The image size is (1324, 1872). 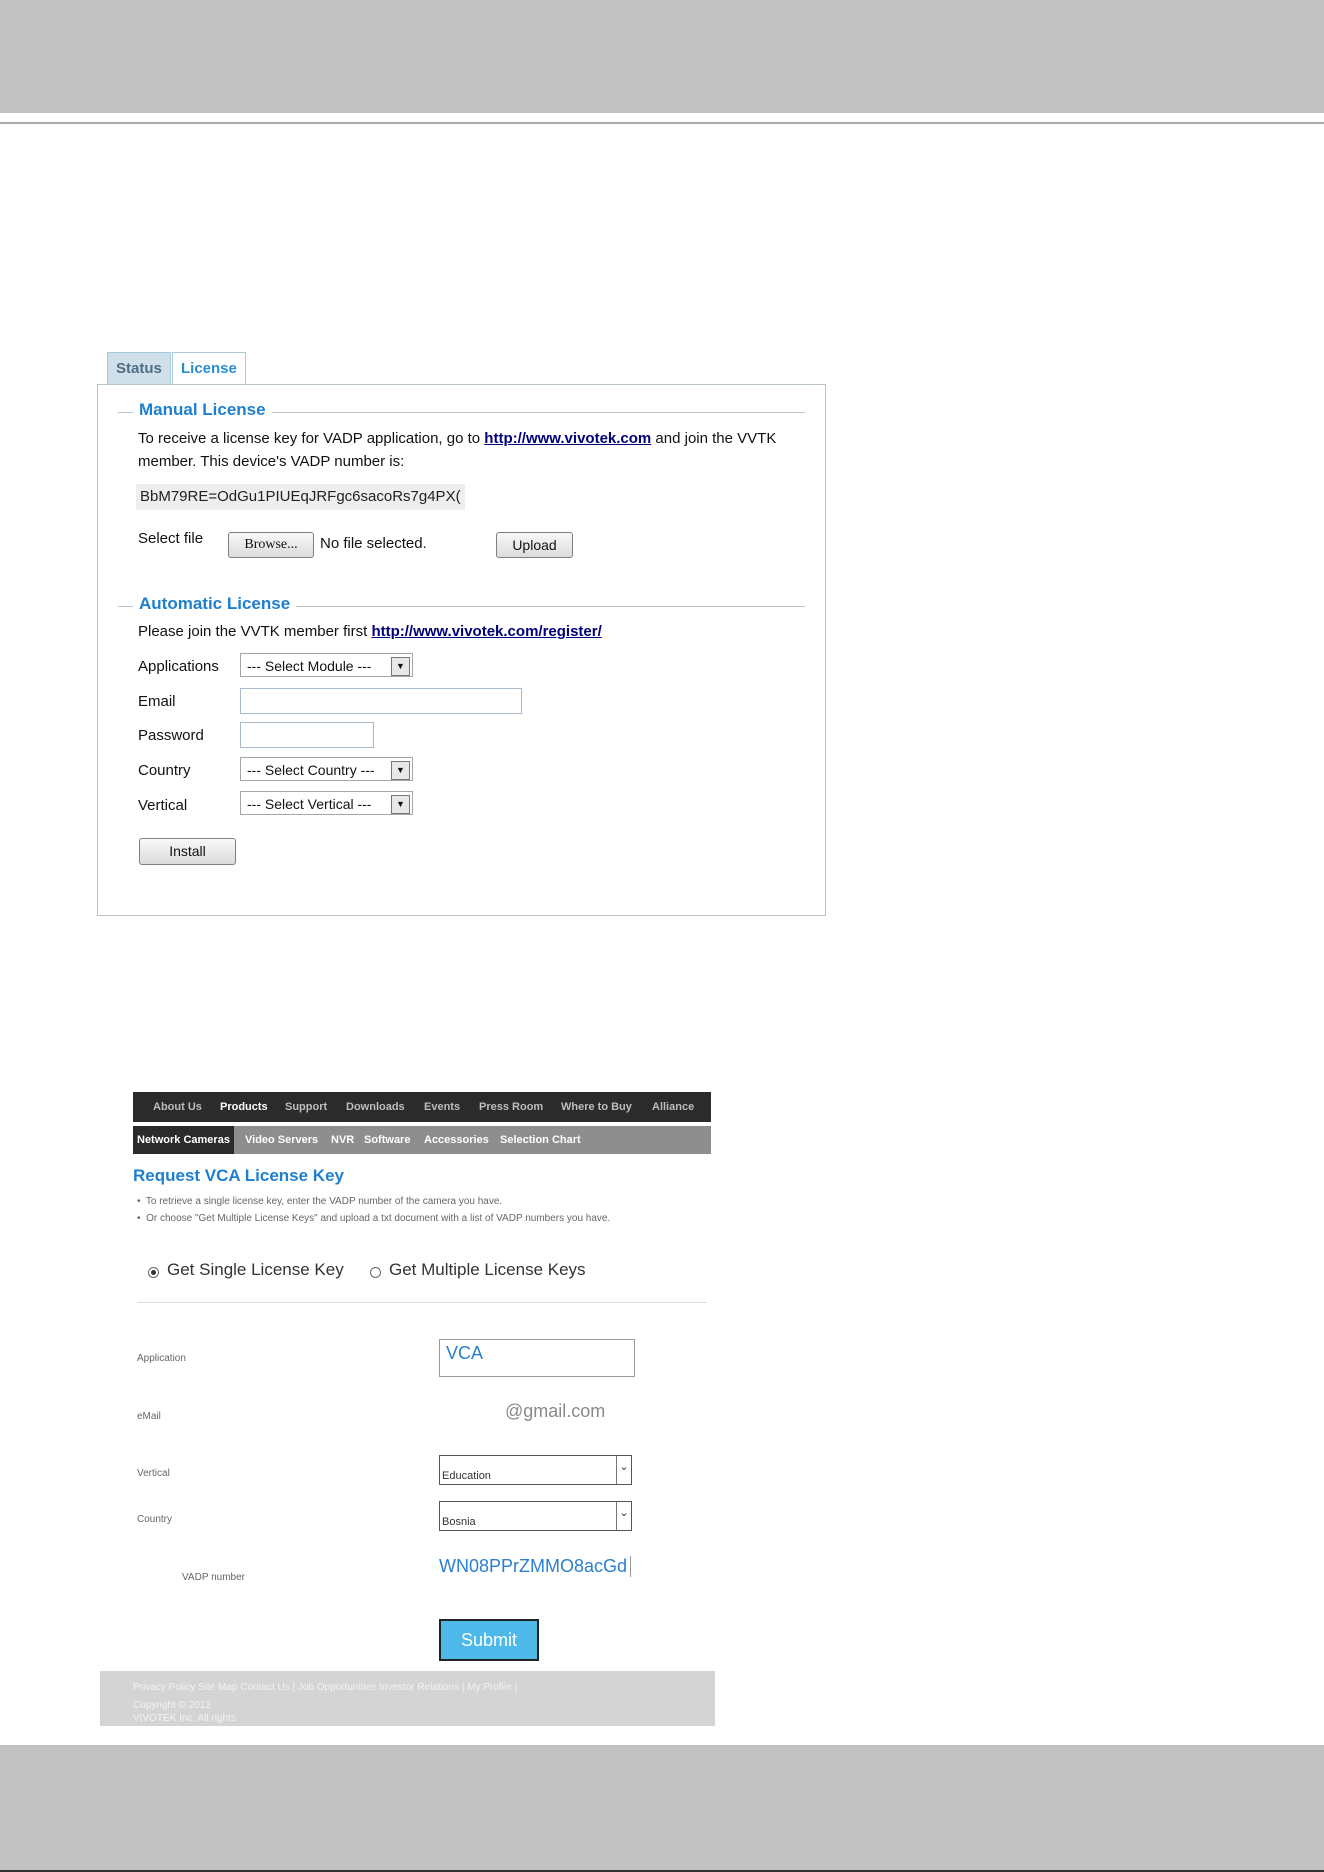 I want to click on no-file-text: No file selected., so click(x=373, y=543).